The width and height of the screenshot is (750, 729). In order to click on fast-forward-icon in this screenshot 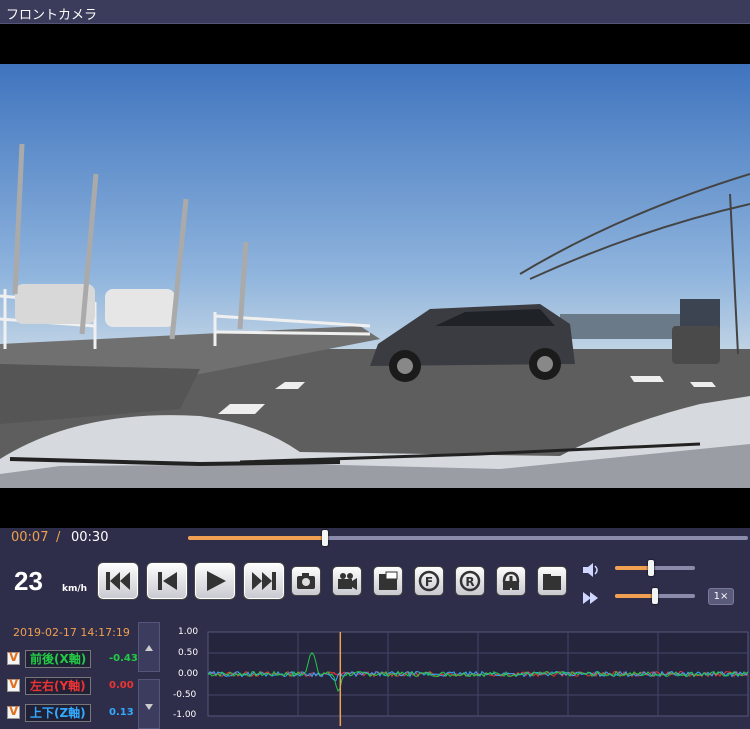, I will do `click(591, 598)`.